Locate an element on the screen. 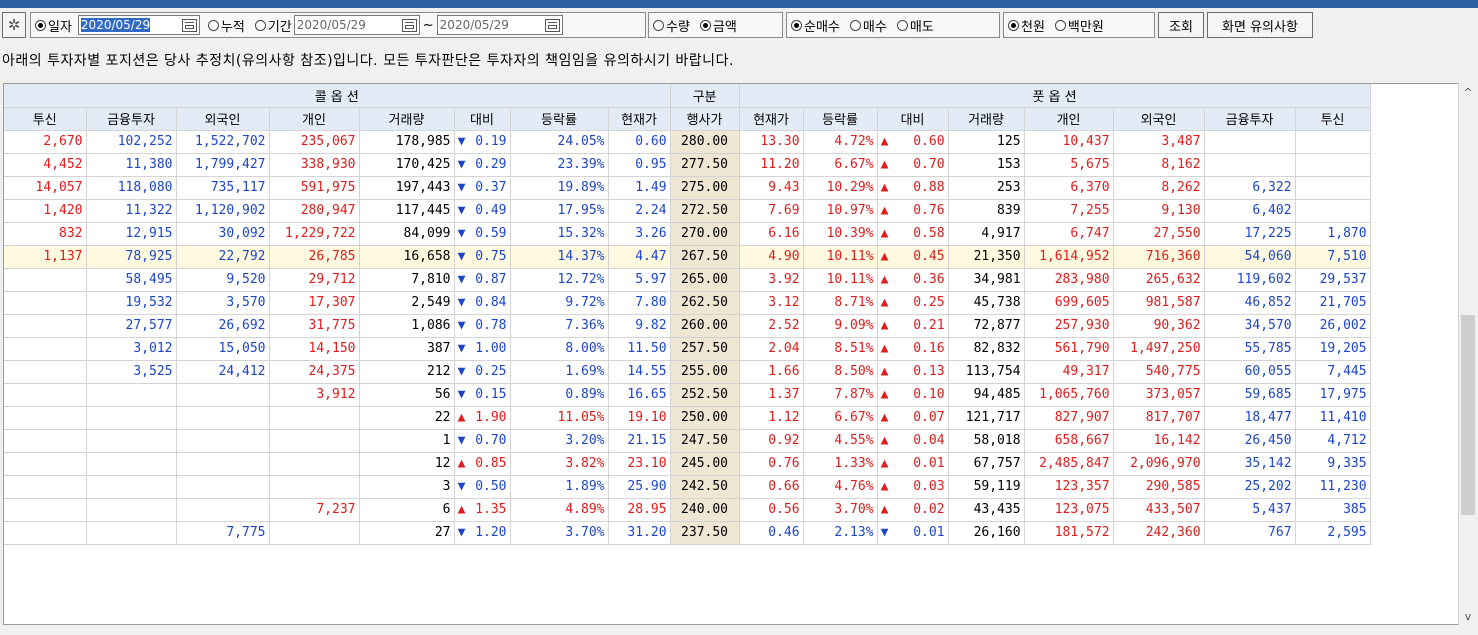  date-from-field: 2020/05/29 is located at coordinates (356, 25).